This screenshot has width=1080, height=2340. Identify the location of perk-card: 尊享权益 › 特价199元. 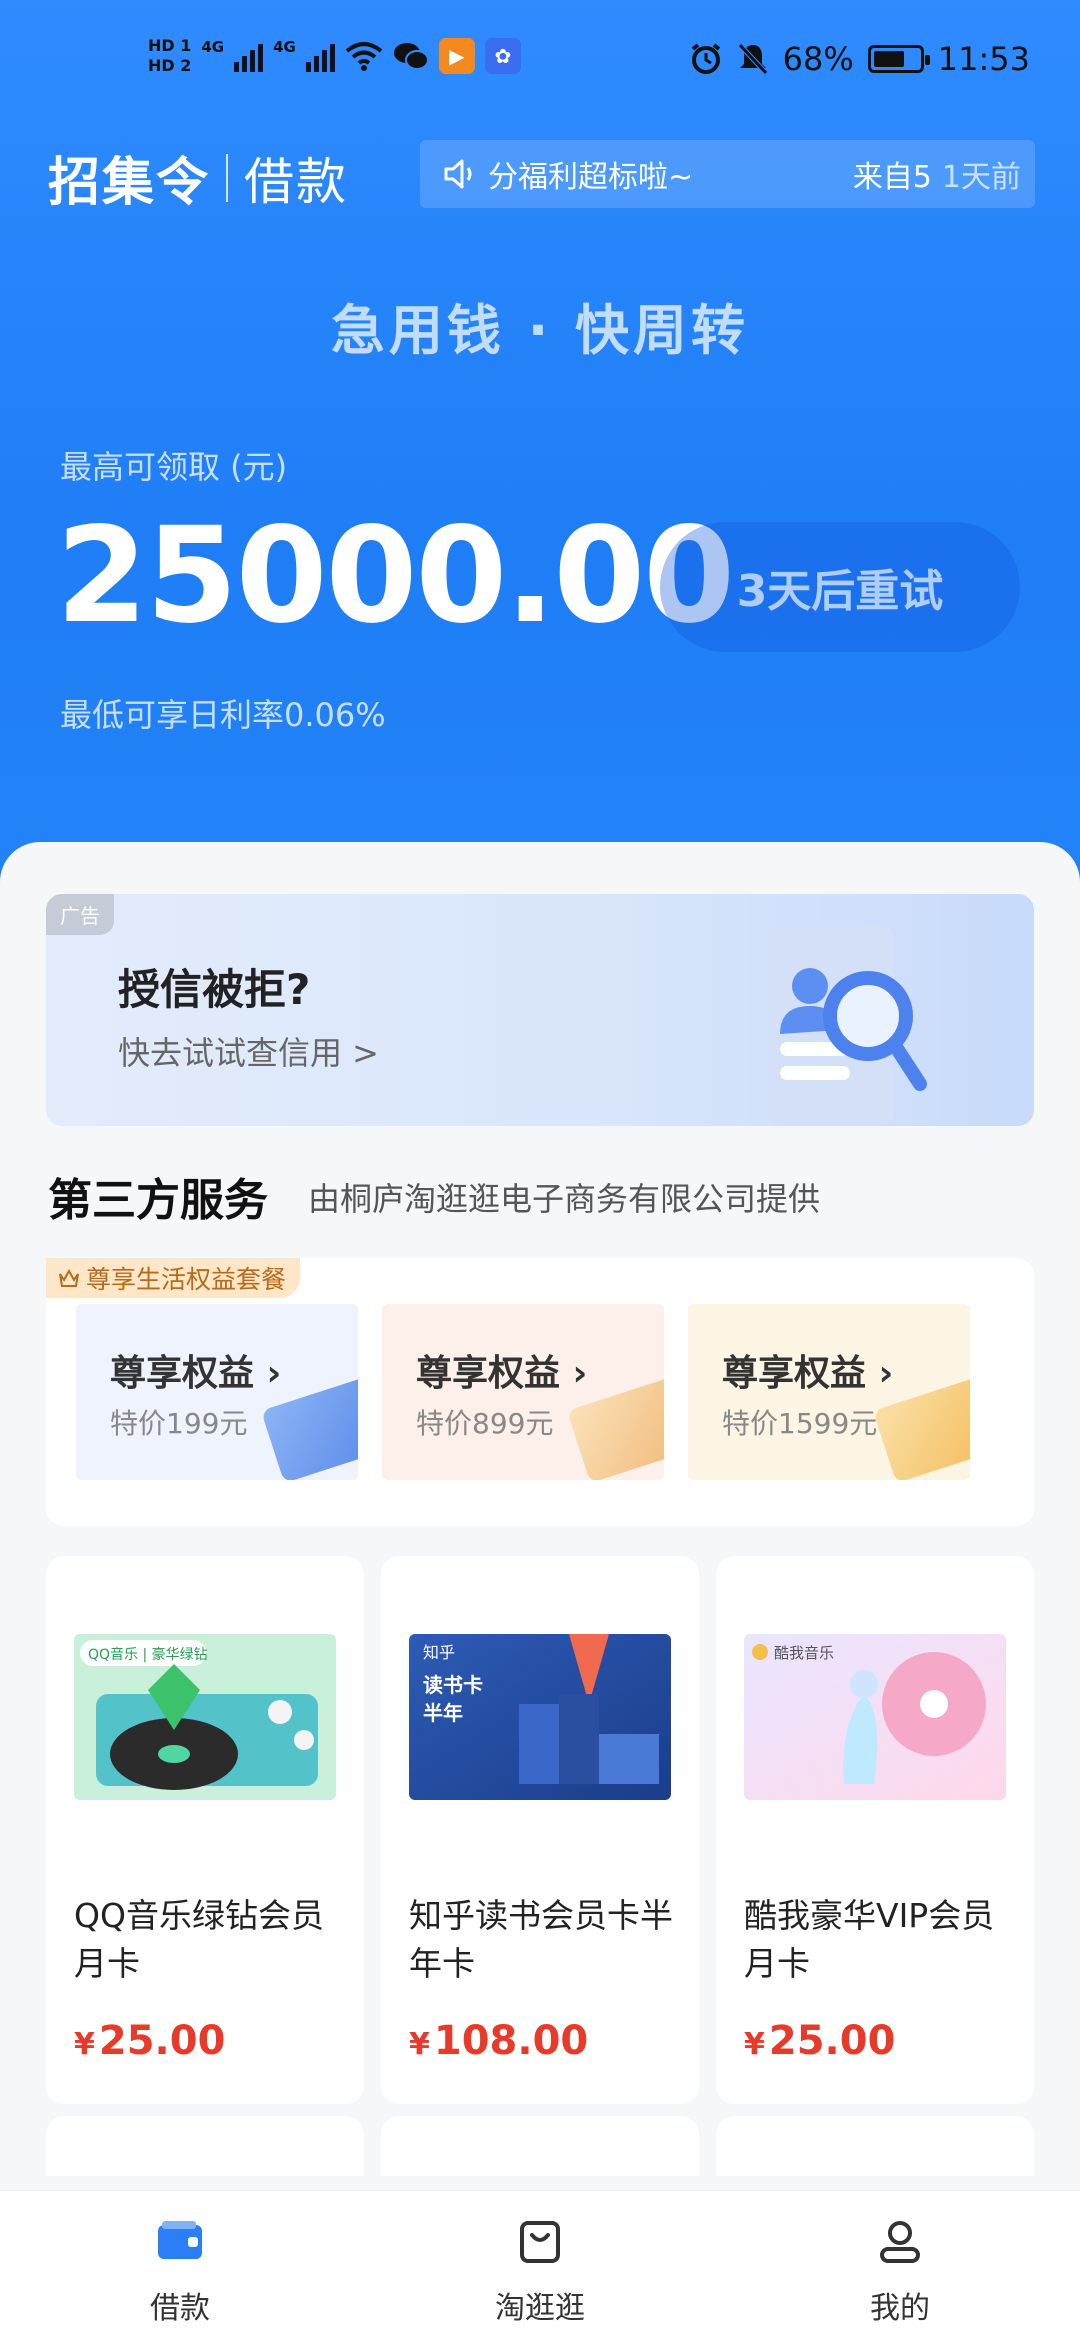
(217, 1392).